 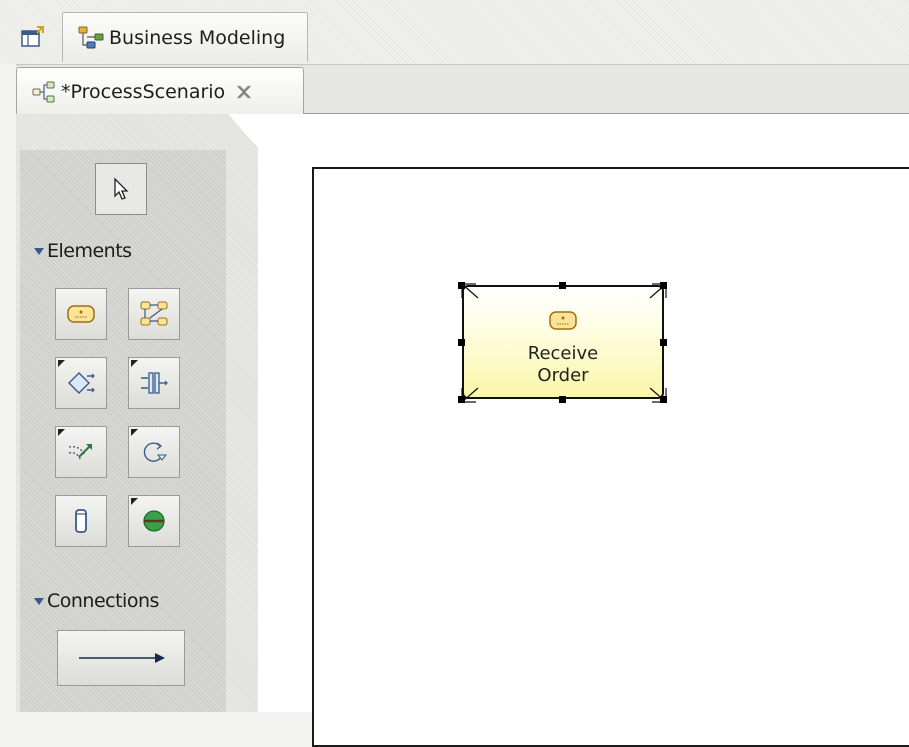 I want to click on resize-handle-n, so click(x=562, y=285).